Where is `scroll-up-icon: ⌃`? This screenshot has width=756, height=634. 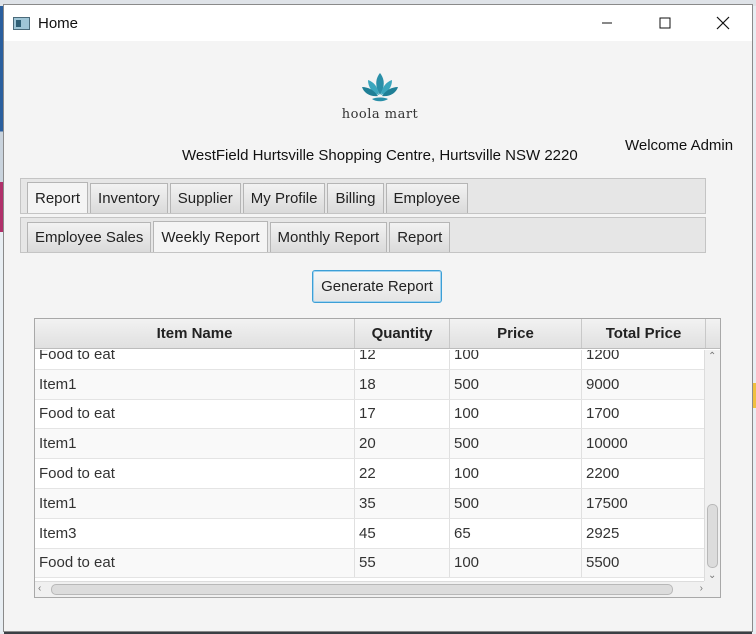 scroll-up-icon: ⌃ is located at coordinates (712, 357).